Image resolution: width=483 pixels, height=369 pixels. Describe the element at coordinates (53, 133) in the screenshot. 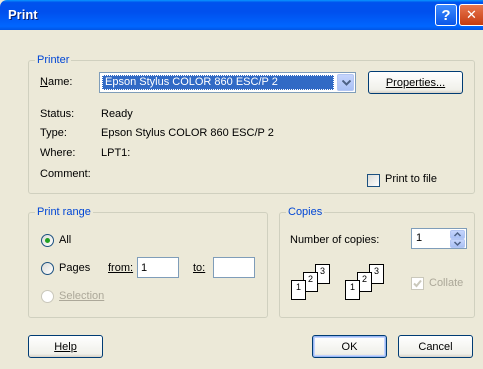

I see `type-label: Type:` at that location.